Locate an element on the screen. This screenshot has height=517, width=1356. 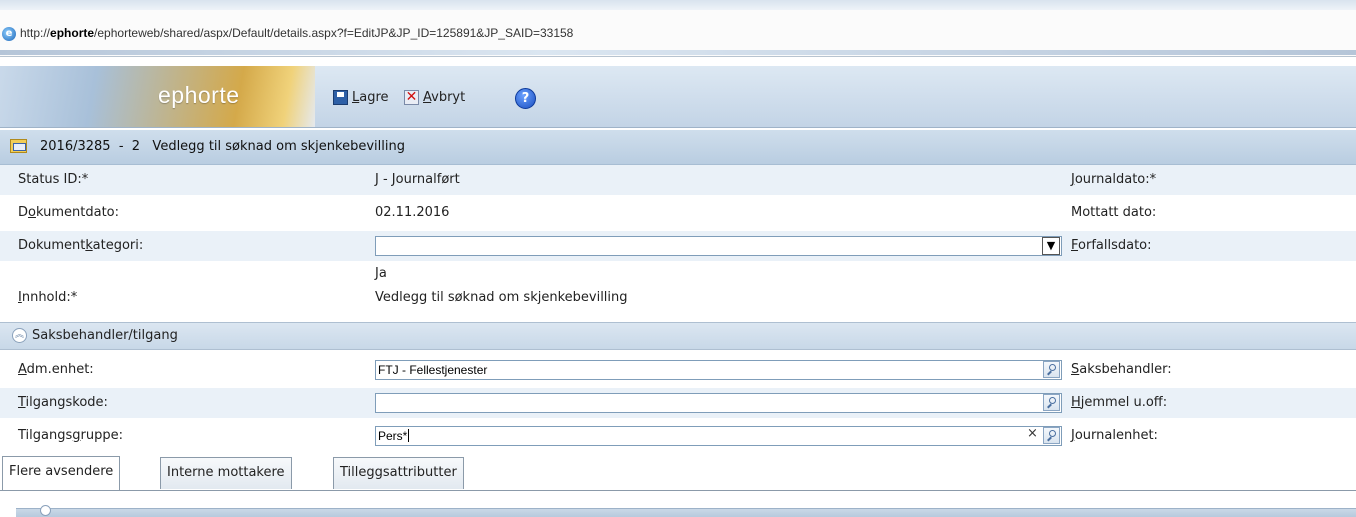
save-label: Lagre is located at coordinates (370, 97).